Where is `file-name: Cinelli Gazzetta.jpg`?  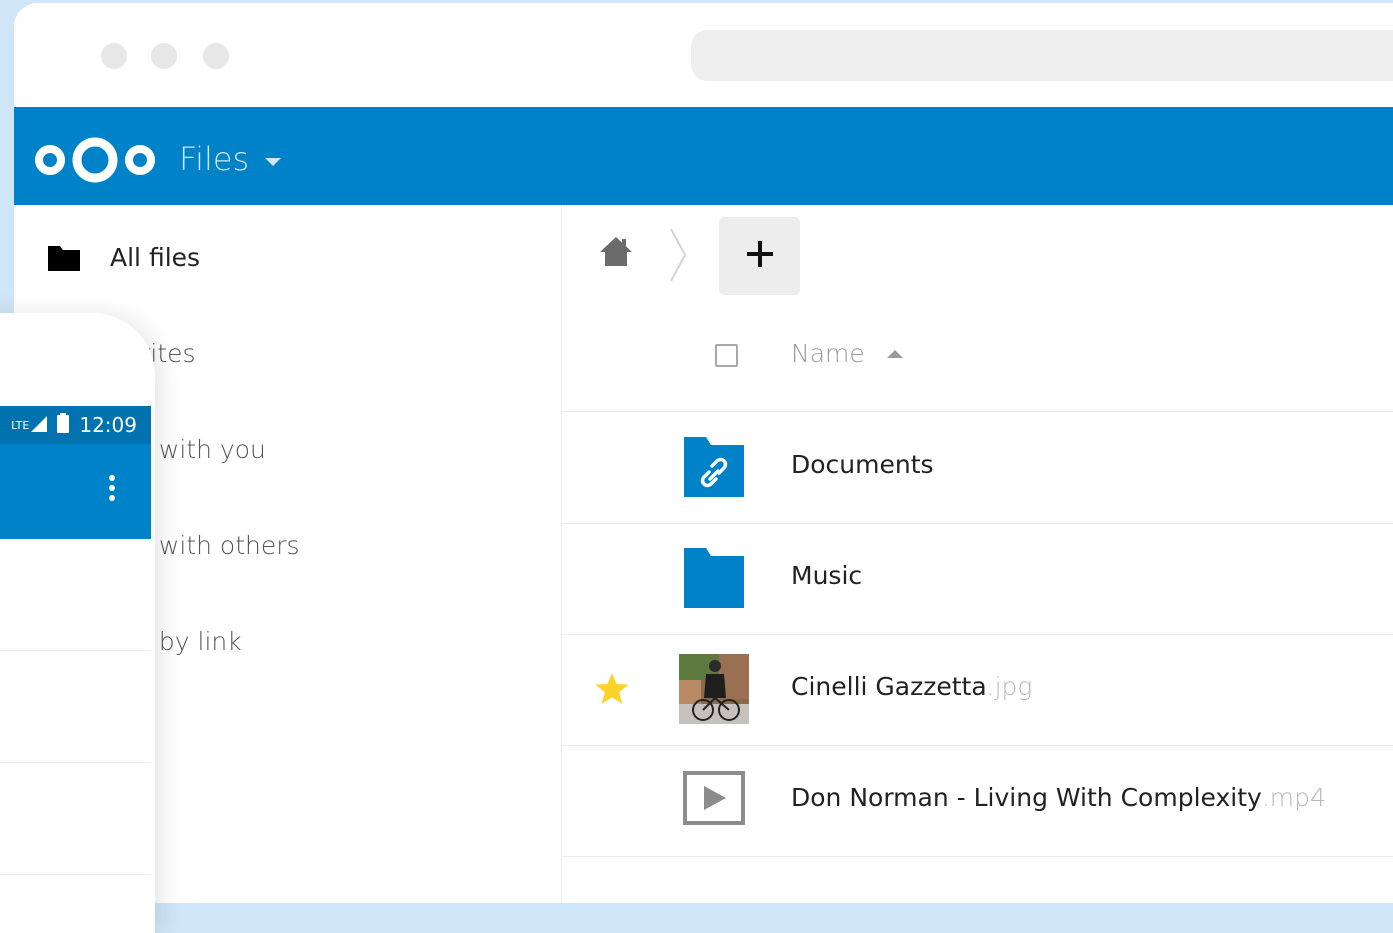
file-name: Cinelli Gazzetta.jpg is located at coordinates (912, 686).